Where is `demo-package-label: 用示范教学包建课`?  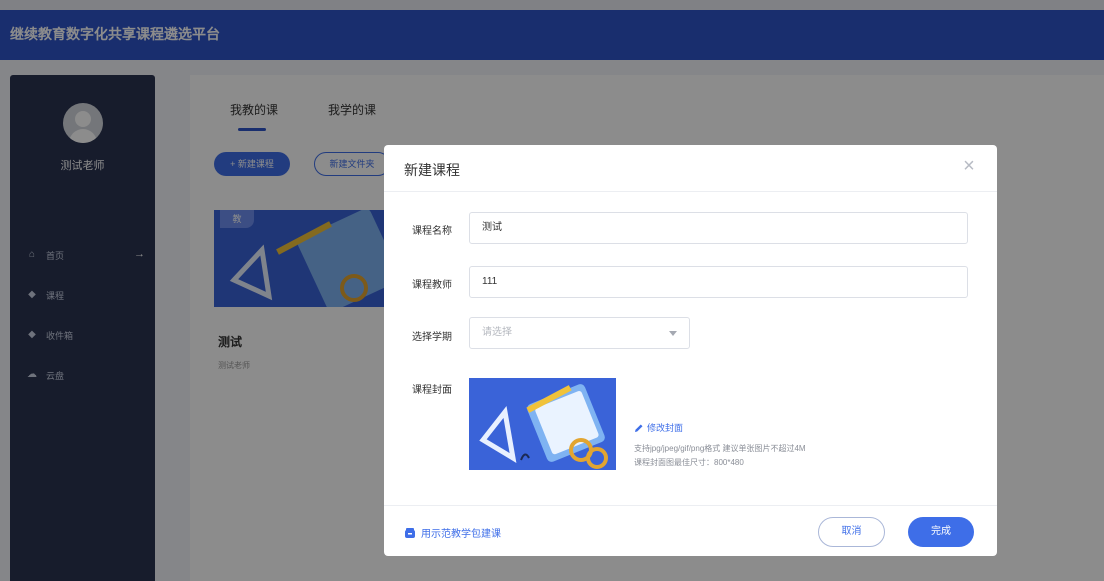 demo-package-label: 用示范教学包建课 is located at coordinates (461, 534).